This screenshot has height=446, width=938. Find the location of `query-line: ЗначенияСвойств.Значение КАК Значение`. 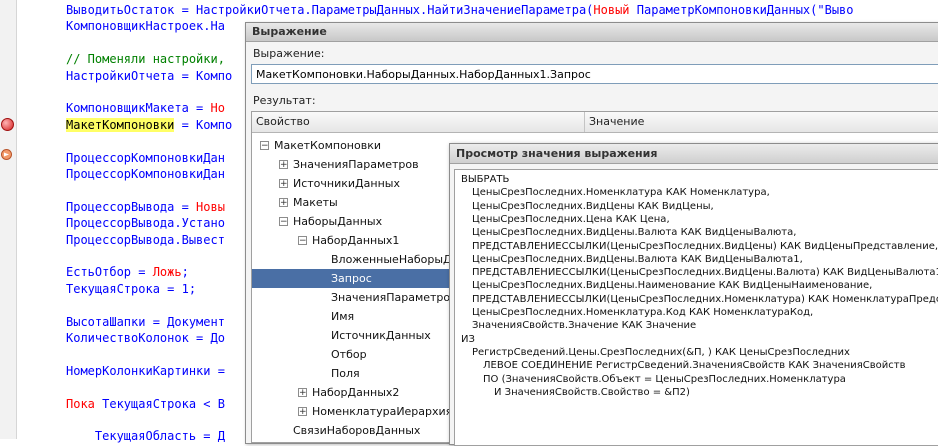

query-line: ЗначенияСвойств.Значение КАК Значение is located at coordinates (584, 326).